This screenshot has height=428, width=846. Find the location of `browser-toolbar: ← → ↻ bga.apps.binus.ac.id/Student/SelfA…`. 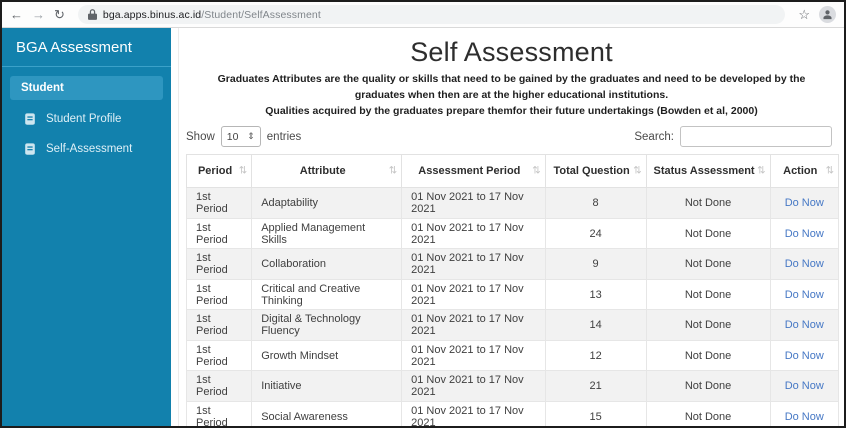

browser-toolbar: ← → ↻ bga.apps.binus.ac.id/Student/SelfA… is located at coordinates (423, 15).